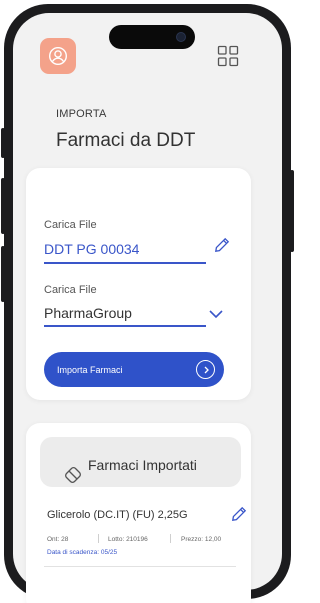  Describe the element at coordinates (90, 369) in the screenshot. I see `import-button-label: Importa Farmaci` at that location.